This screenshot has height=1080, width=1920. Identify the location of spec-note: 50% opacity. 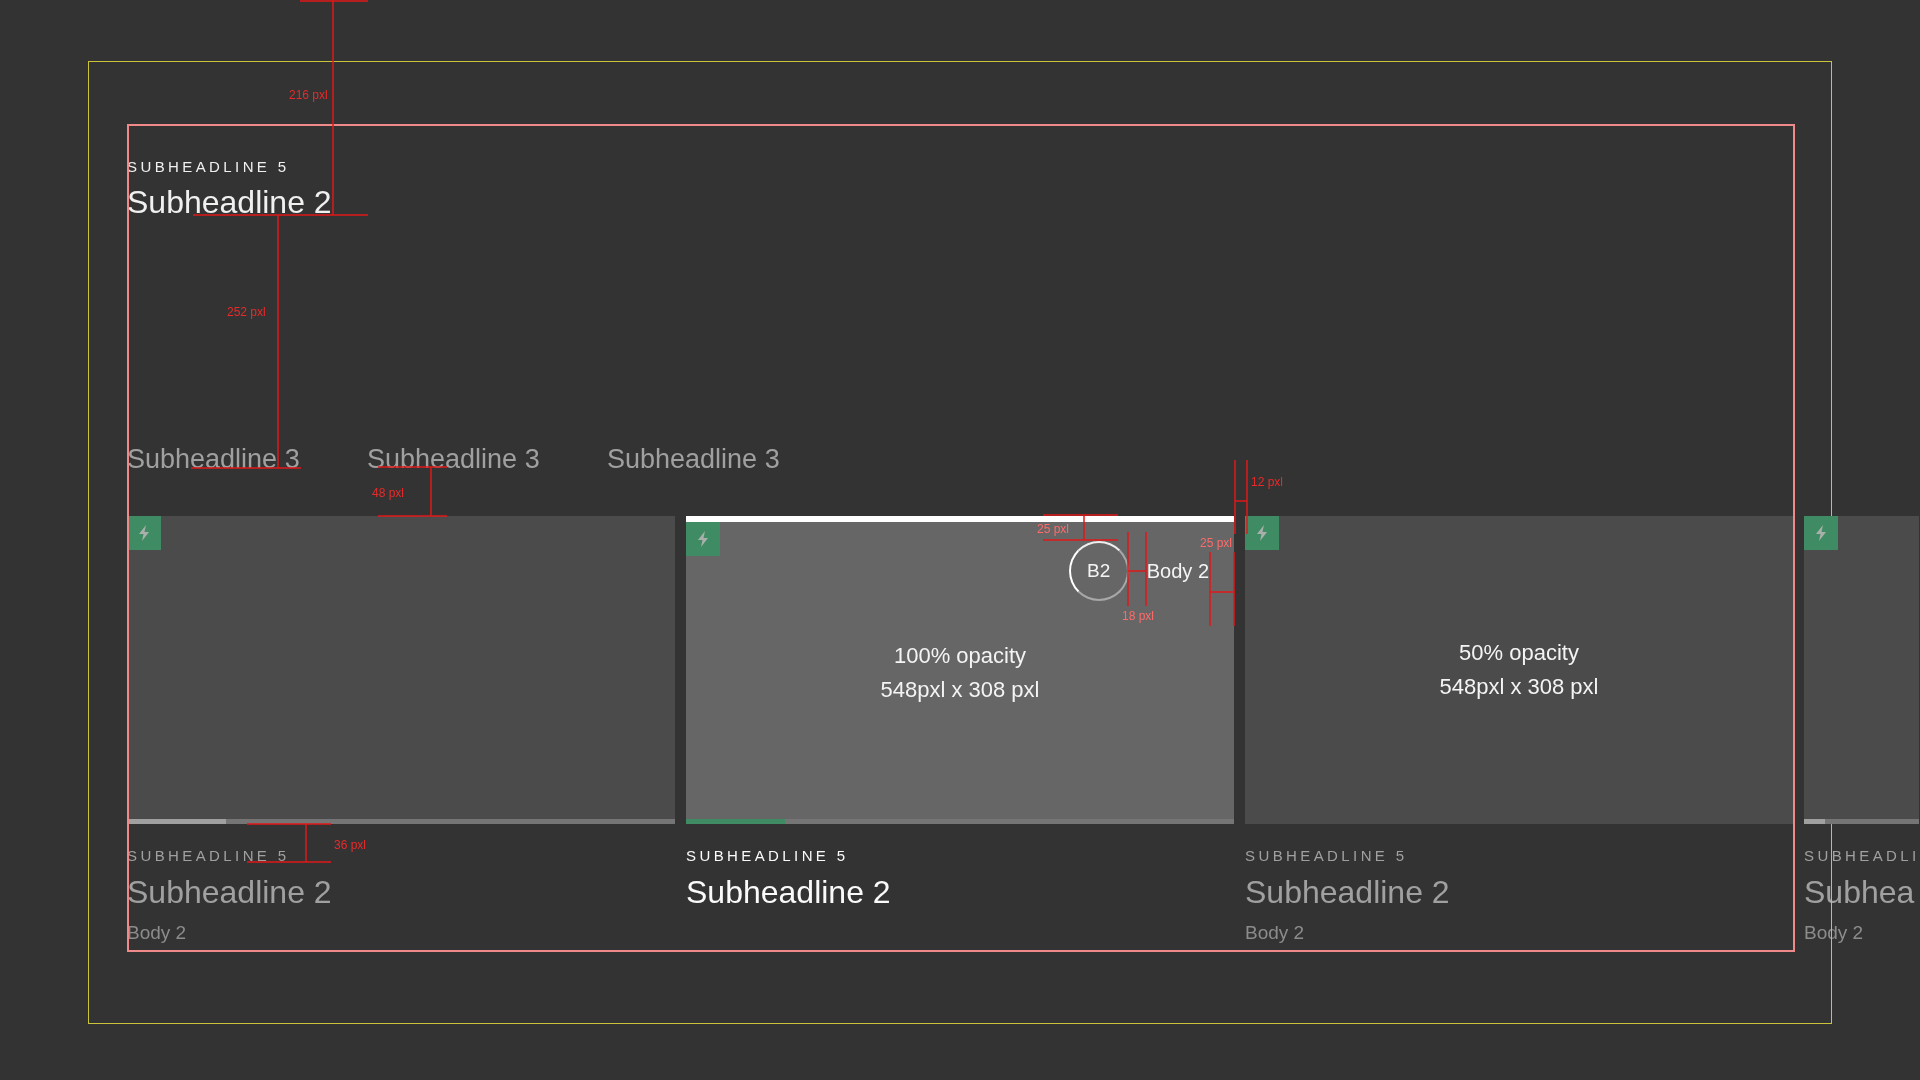
(1519, 653).